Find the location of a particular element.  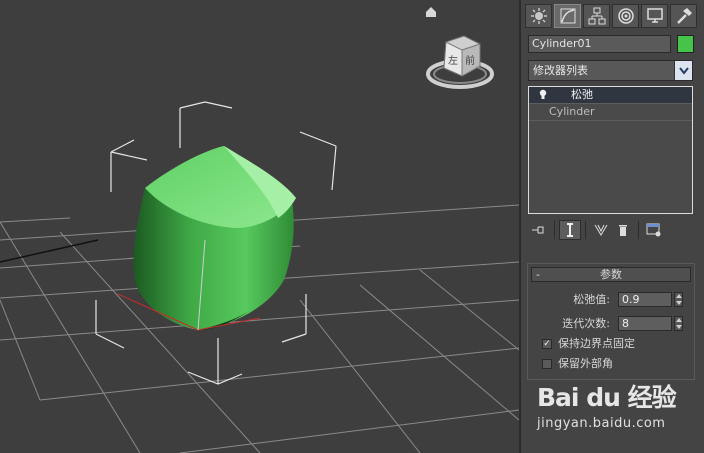

utilities-hammer-icon is located at coordinates (684, 16).